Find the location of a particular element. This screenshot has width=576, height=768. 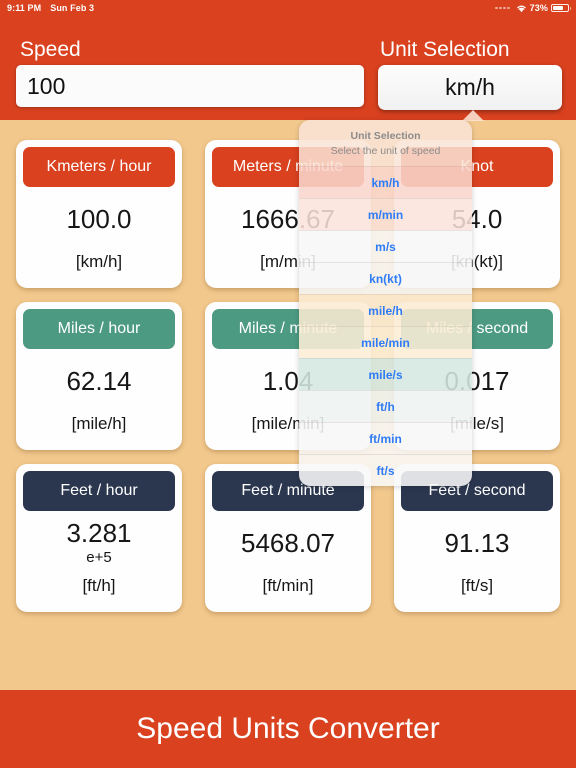

card-fth: Feet / hour 3.281 e+5 [ft/h] is located at coordinates (99, 538).